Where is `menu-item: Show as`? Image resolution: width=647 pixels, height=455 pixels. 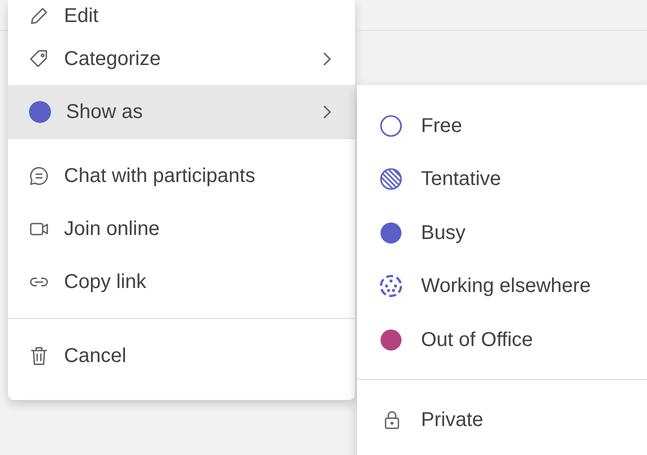
menu-item: Show as is located at coordinates (181, 111).